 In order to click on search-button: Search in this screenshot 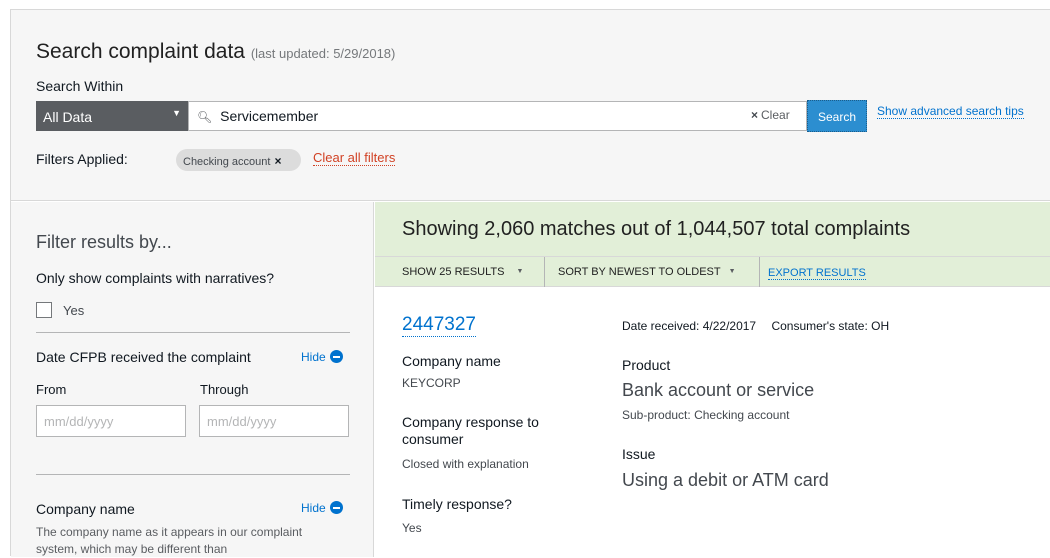, I will do `click(837, 116)`.